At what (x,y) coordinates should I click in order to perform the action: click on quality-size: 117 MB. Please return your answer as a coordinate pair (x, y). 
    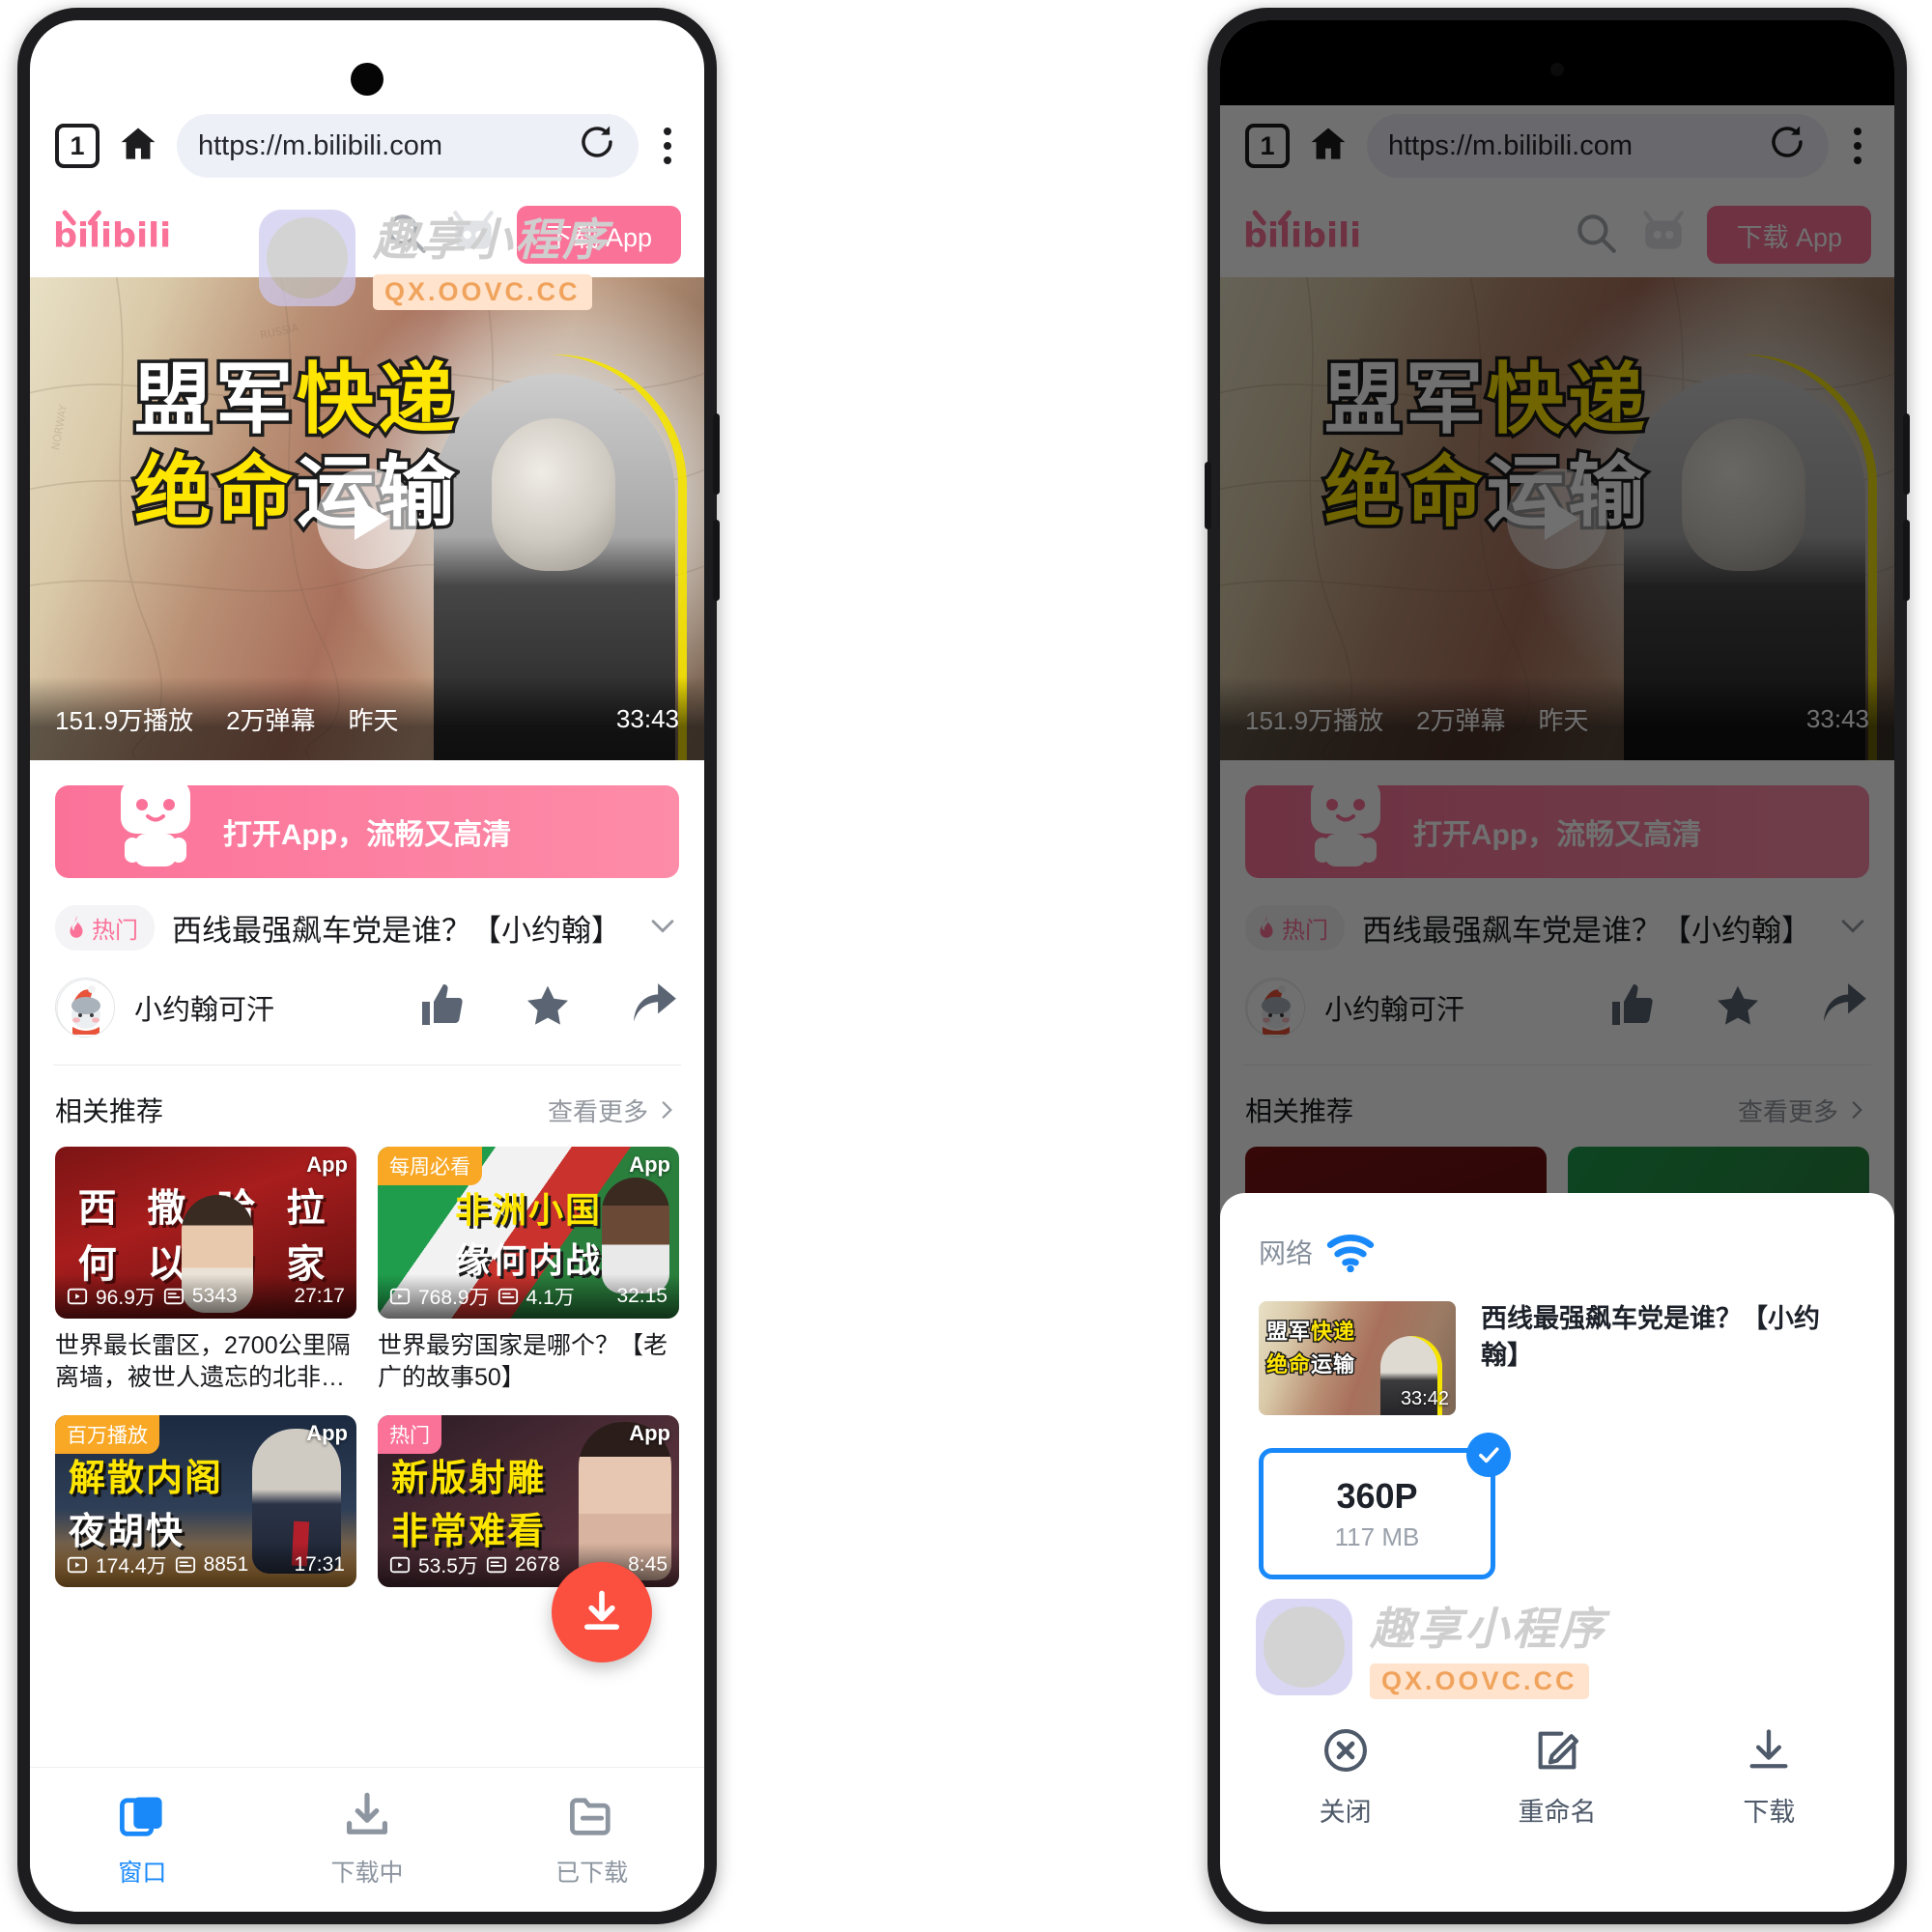
    Looking at the image, I should click on (1377, 1536).